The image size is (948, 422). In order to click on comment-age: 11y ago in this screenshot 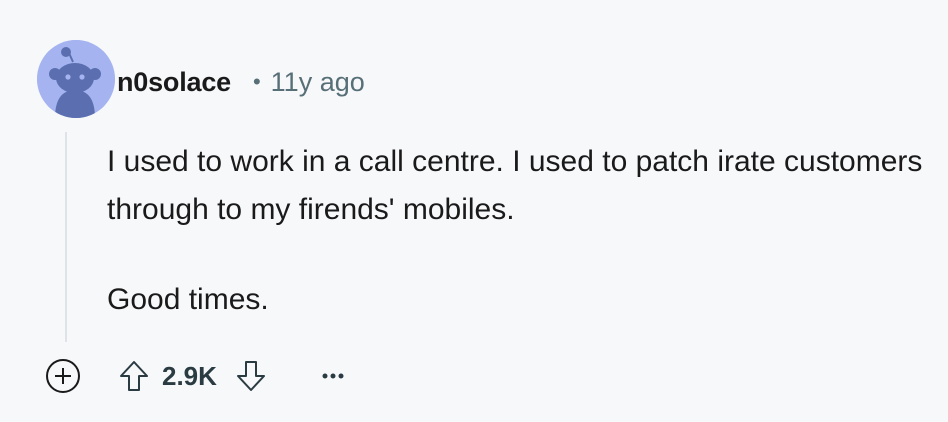, I will do `click(318, 82)`.